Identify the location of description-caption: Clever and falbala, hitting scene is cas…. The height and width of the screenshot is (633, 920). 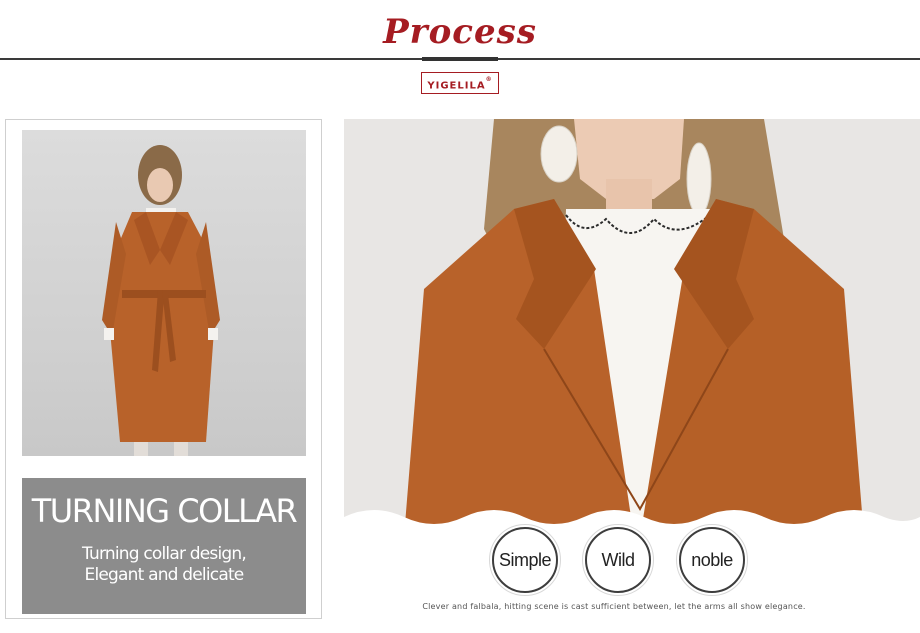
(614, 606).